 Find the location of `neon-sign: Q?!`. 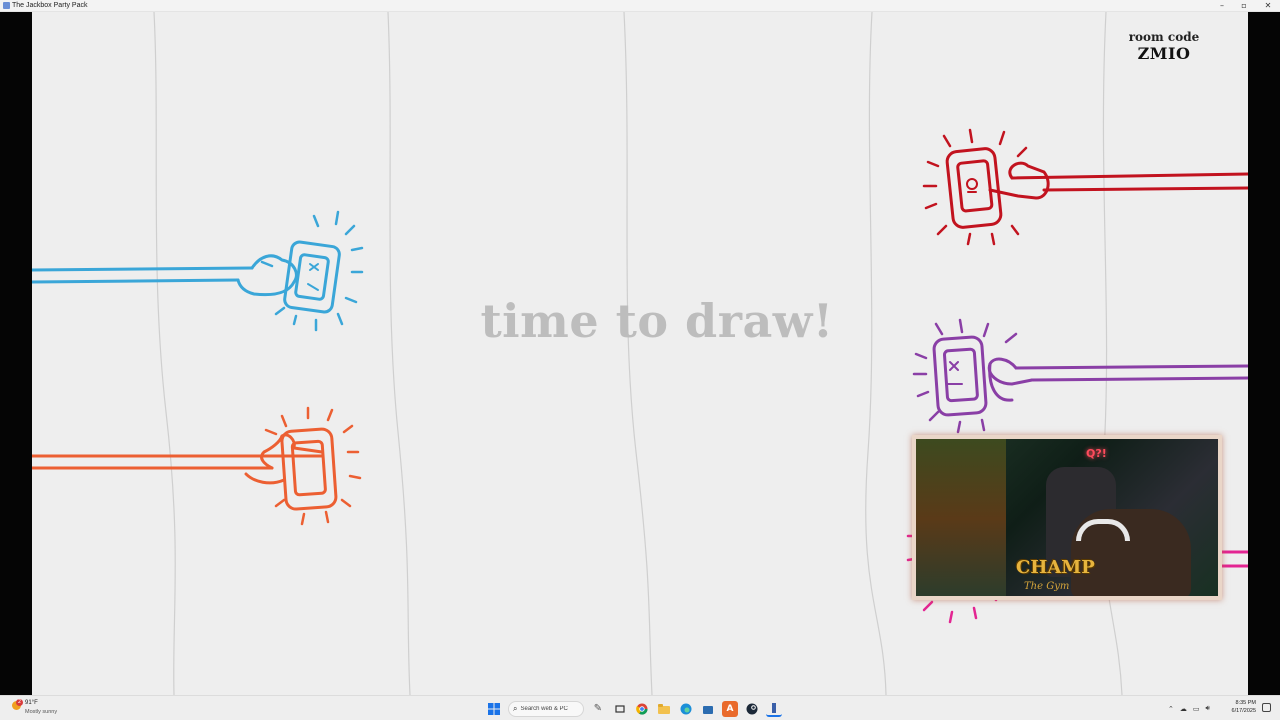

neon-sign: Q?! is located at coordinates (1096, 453).